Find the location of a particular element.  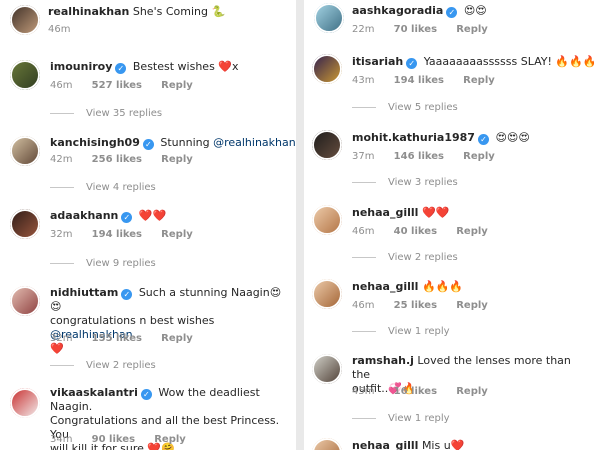

comment-username: itisariah is located at coordinates (377, 61).